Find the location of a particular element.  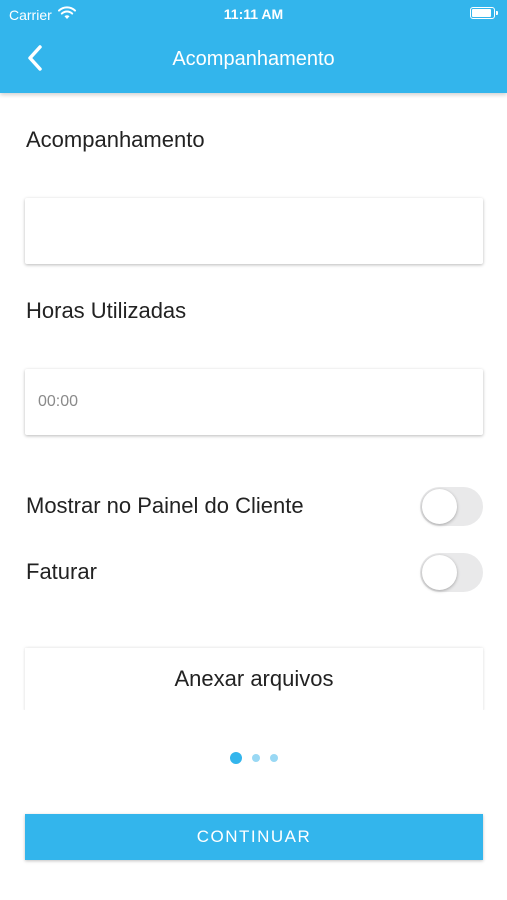

acompanhamento-label: Acompanhamento is located at coordinates (115, 139).